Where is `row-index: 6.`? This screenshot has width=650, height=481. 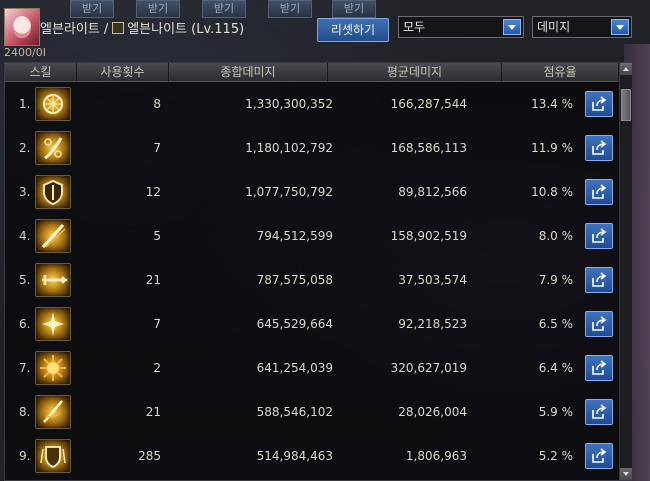
row-index: 6. is located at coordinates (25, 324).